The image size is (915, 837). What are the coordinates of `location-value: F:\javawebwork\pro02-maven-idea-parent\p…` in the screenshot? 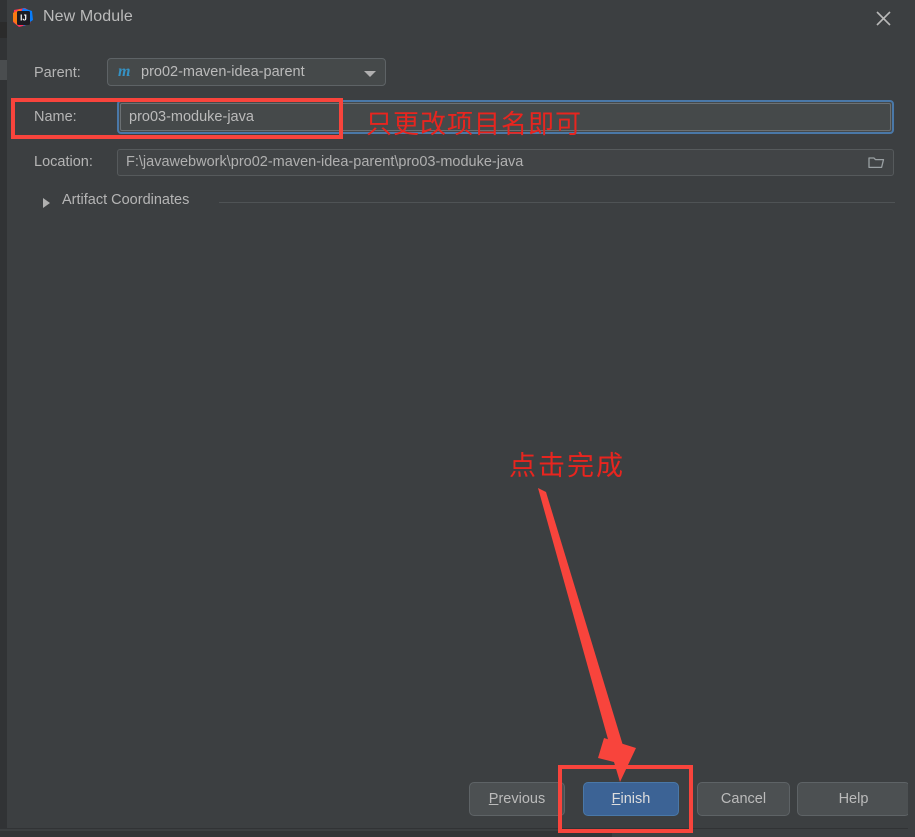 It's located at (325, 162).